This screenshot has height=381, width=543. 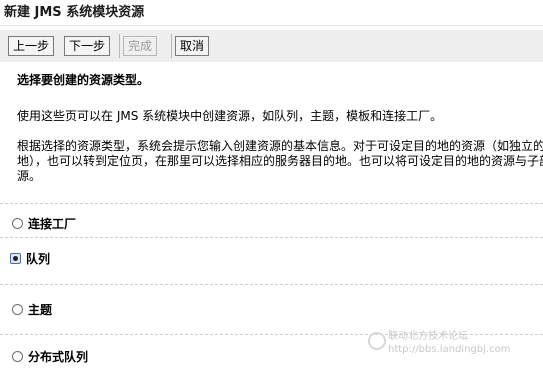 What do you see at coordinates (449, 343) in the screenshot?
I see `watermark: 联动北方技术论坛 http://bbs.landingbj.com` at bounding box center [449, 343].